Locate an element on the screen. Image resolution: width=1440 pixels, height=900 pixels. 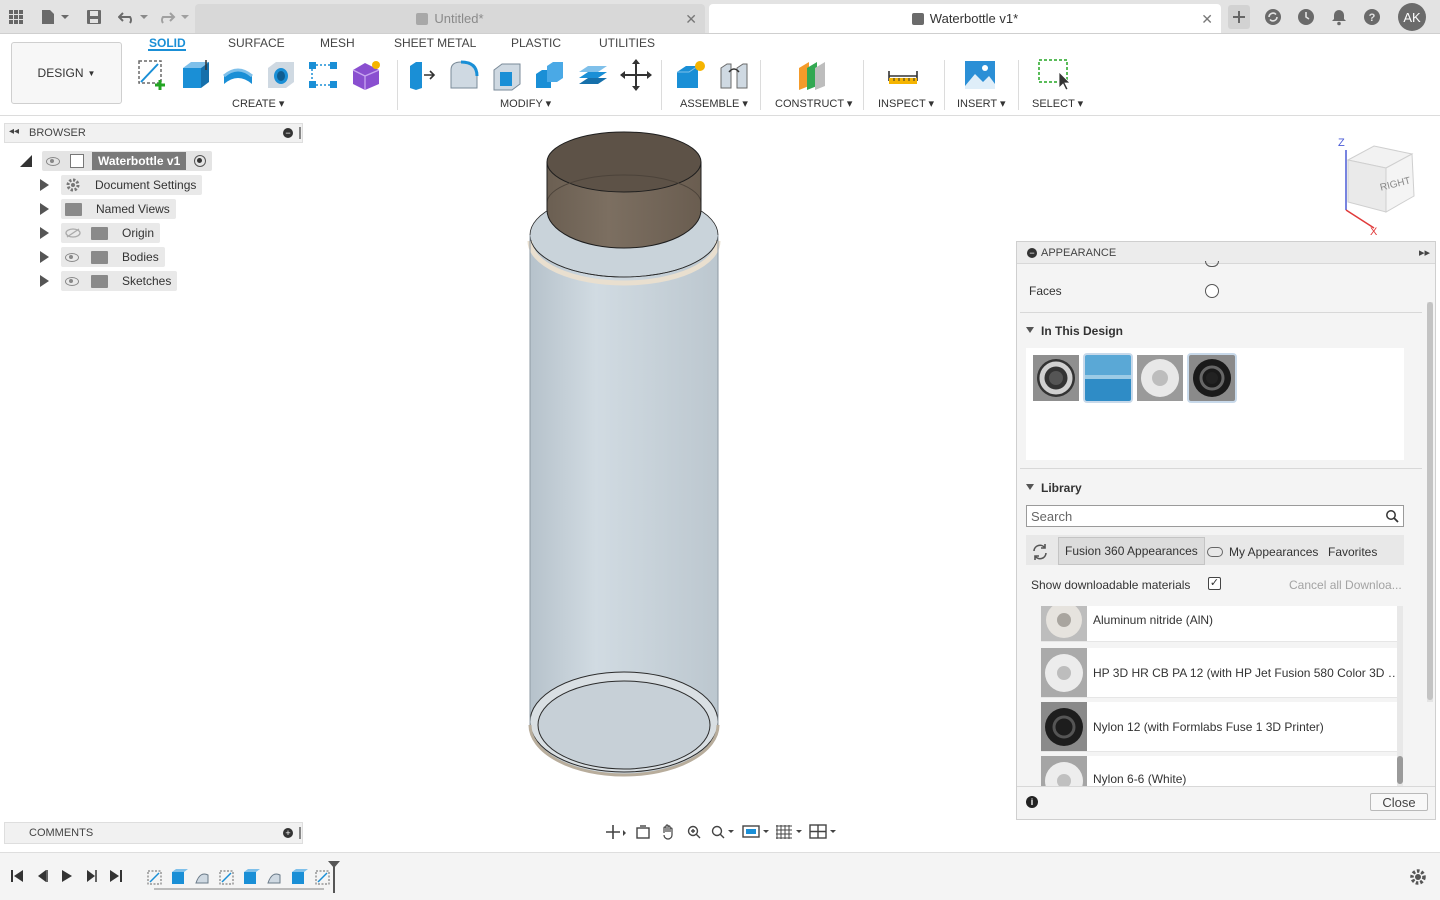
go-to-end-icon is located at coordinates (116, 876).